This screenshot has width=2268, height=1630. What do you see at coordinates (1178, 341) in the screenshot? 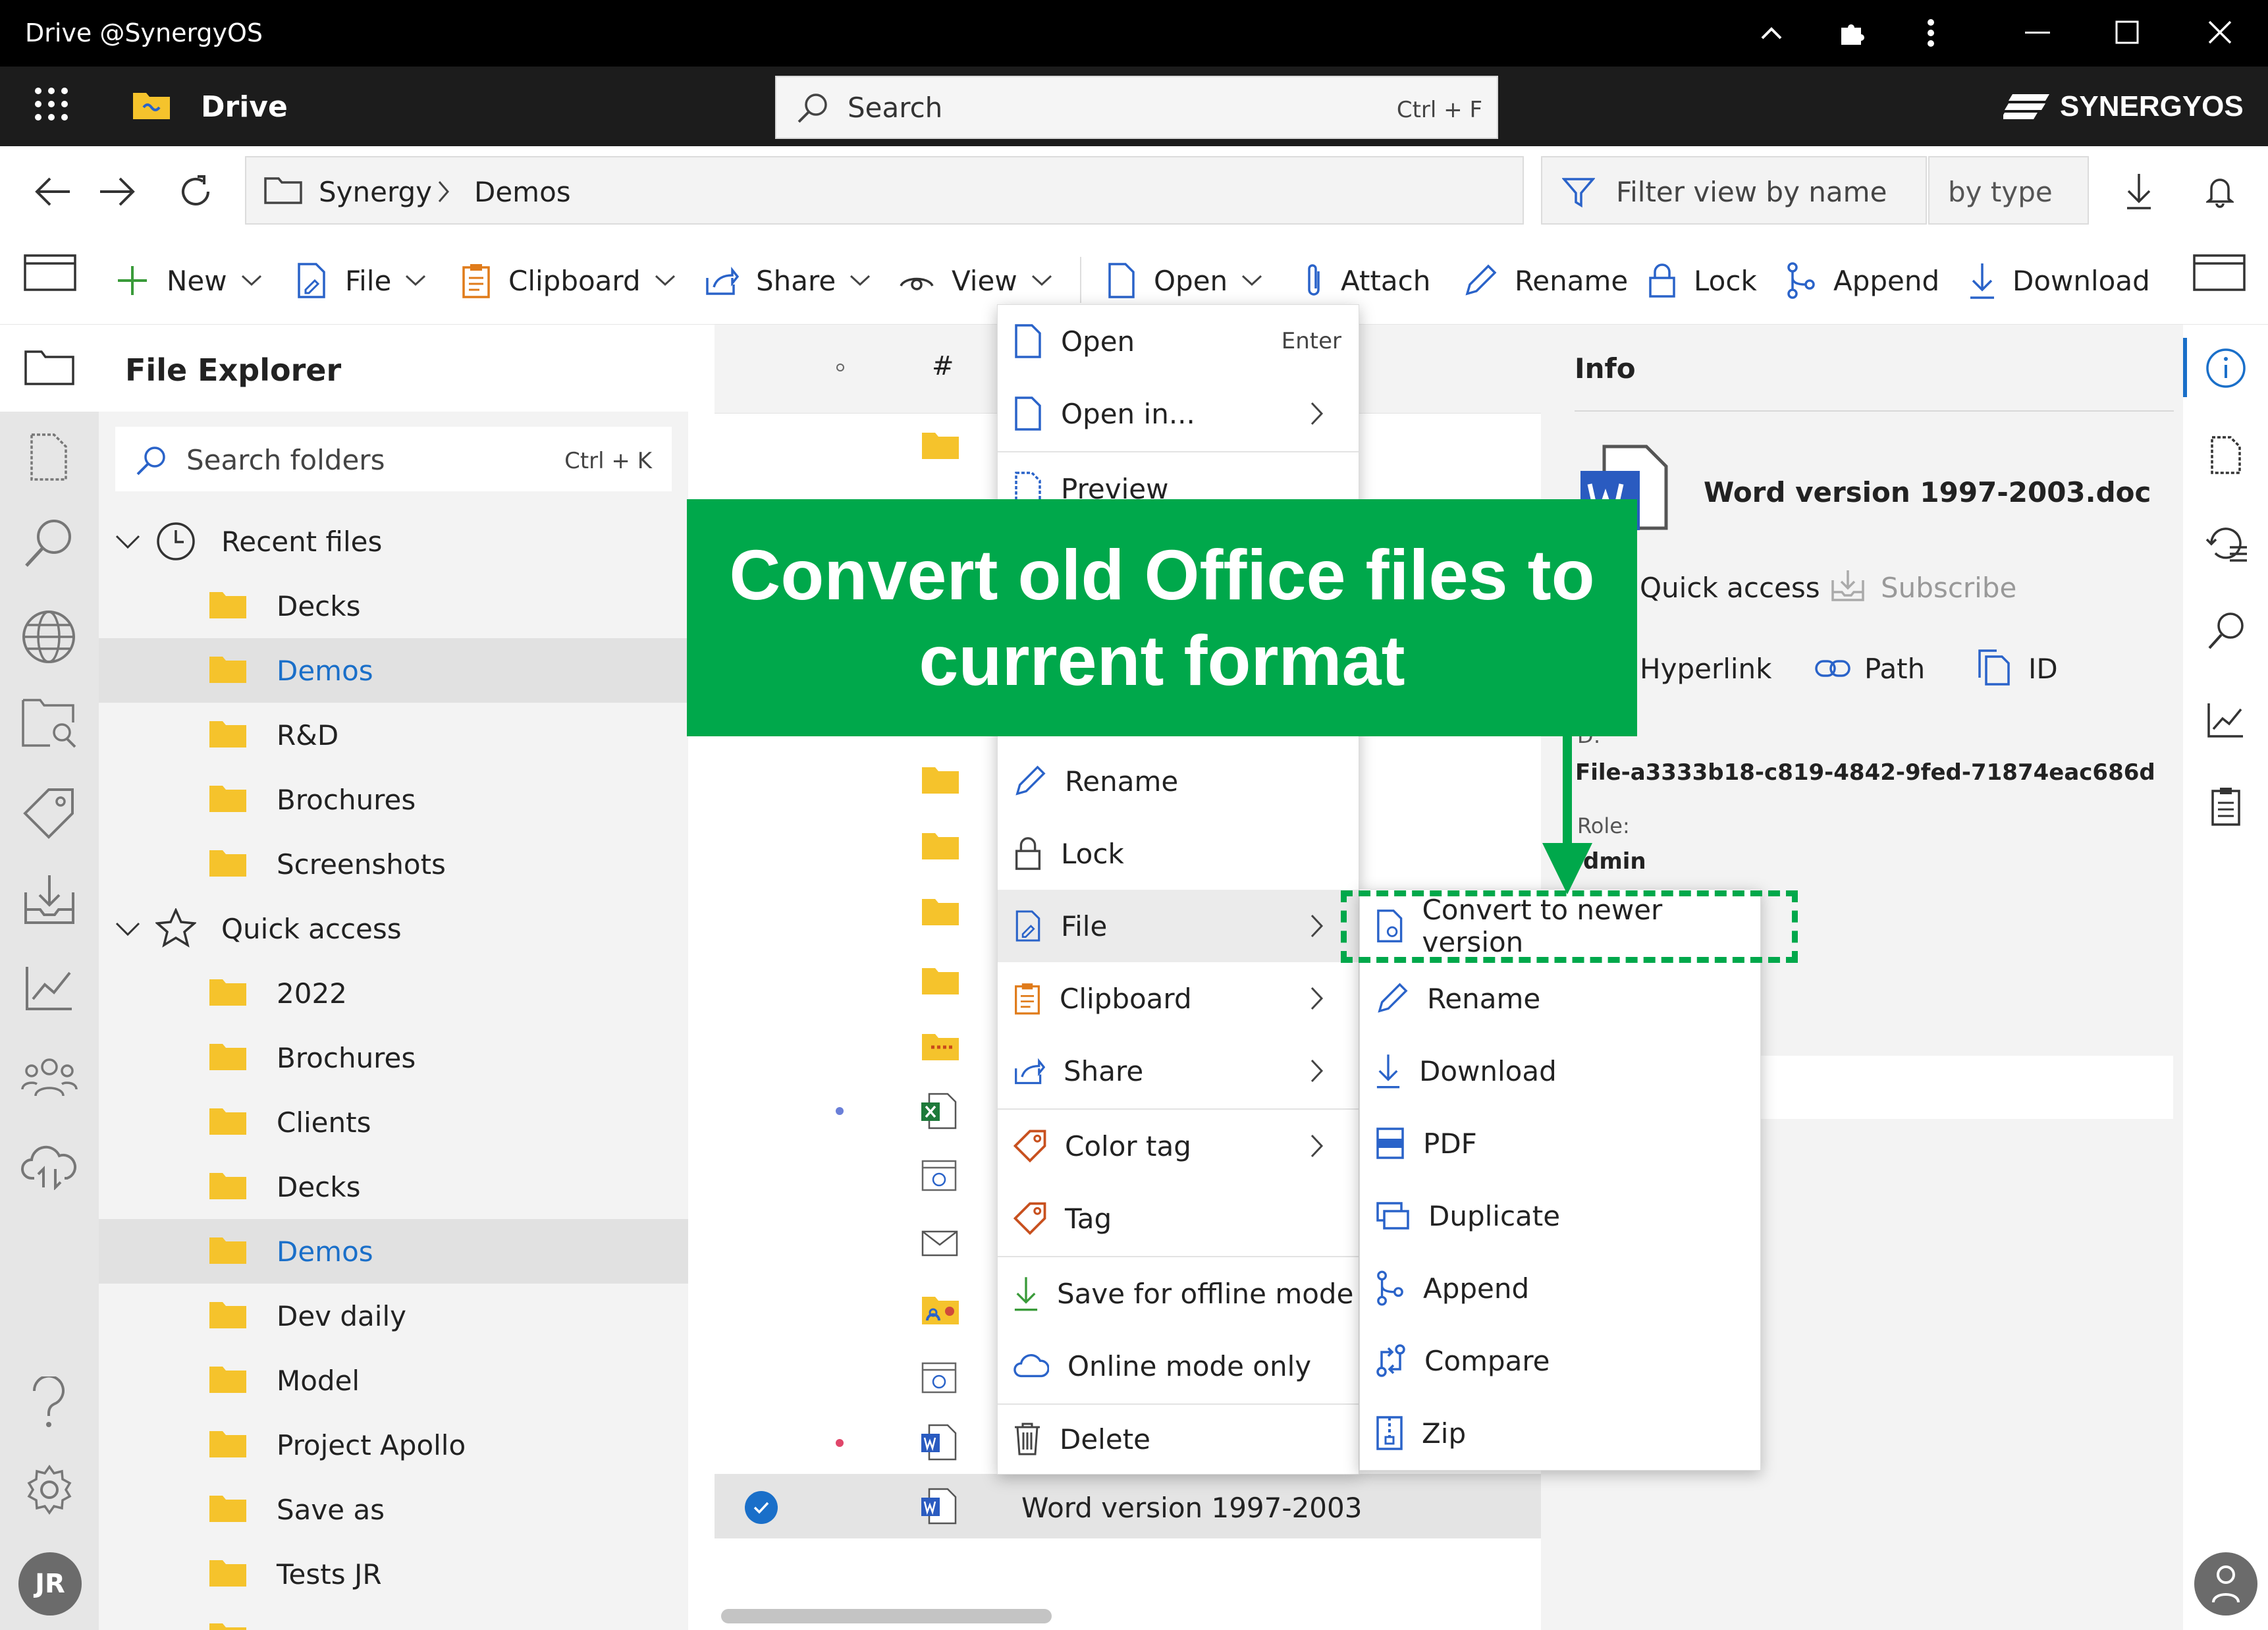
I see `menu-item-open: Open Enter` at bounding box center [1178, 341].